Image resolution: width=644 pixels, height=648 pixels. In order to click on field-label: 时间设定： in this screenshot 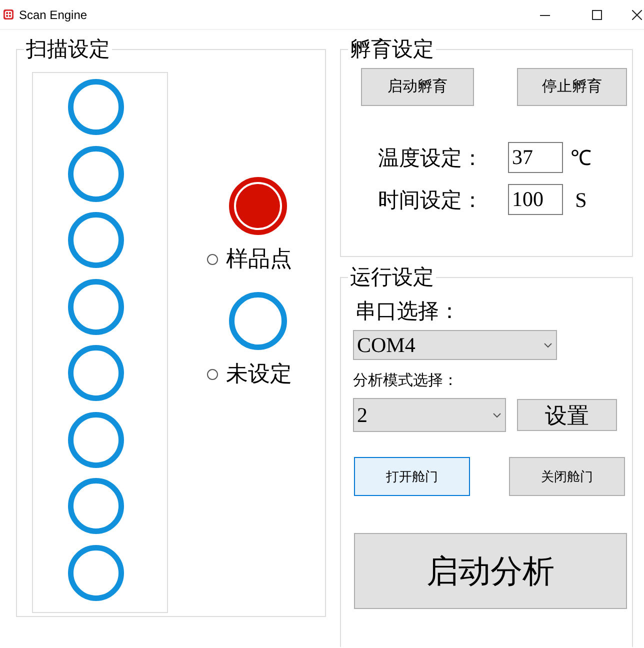, I will do `click(431, 199)`.